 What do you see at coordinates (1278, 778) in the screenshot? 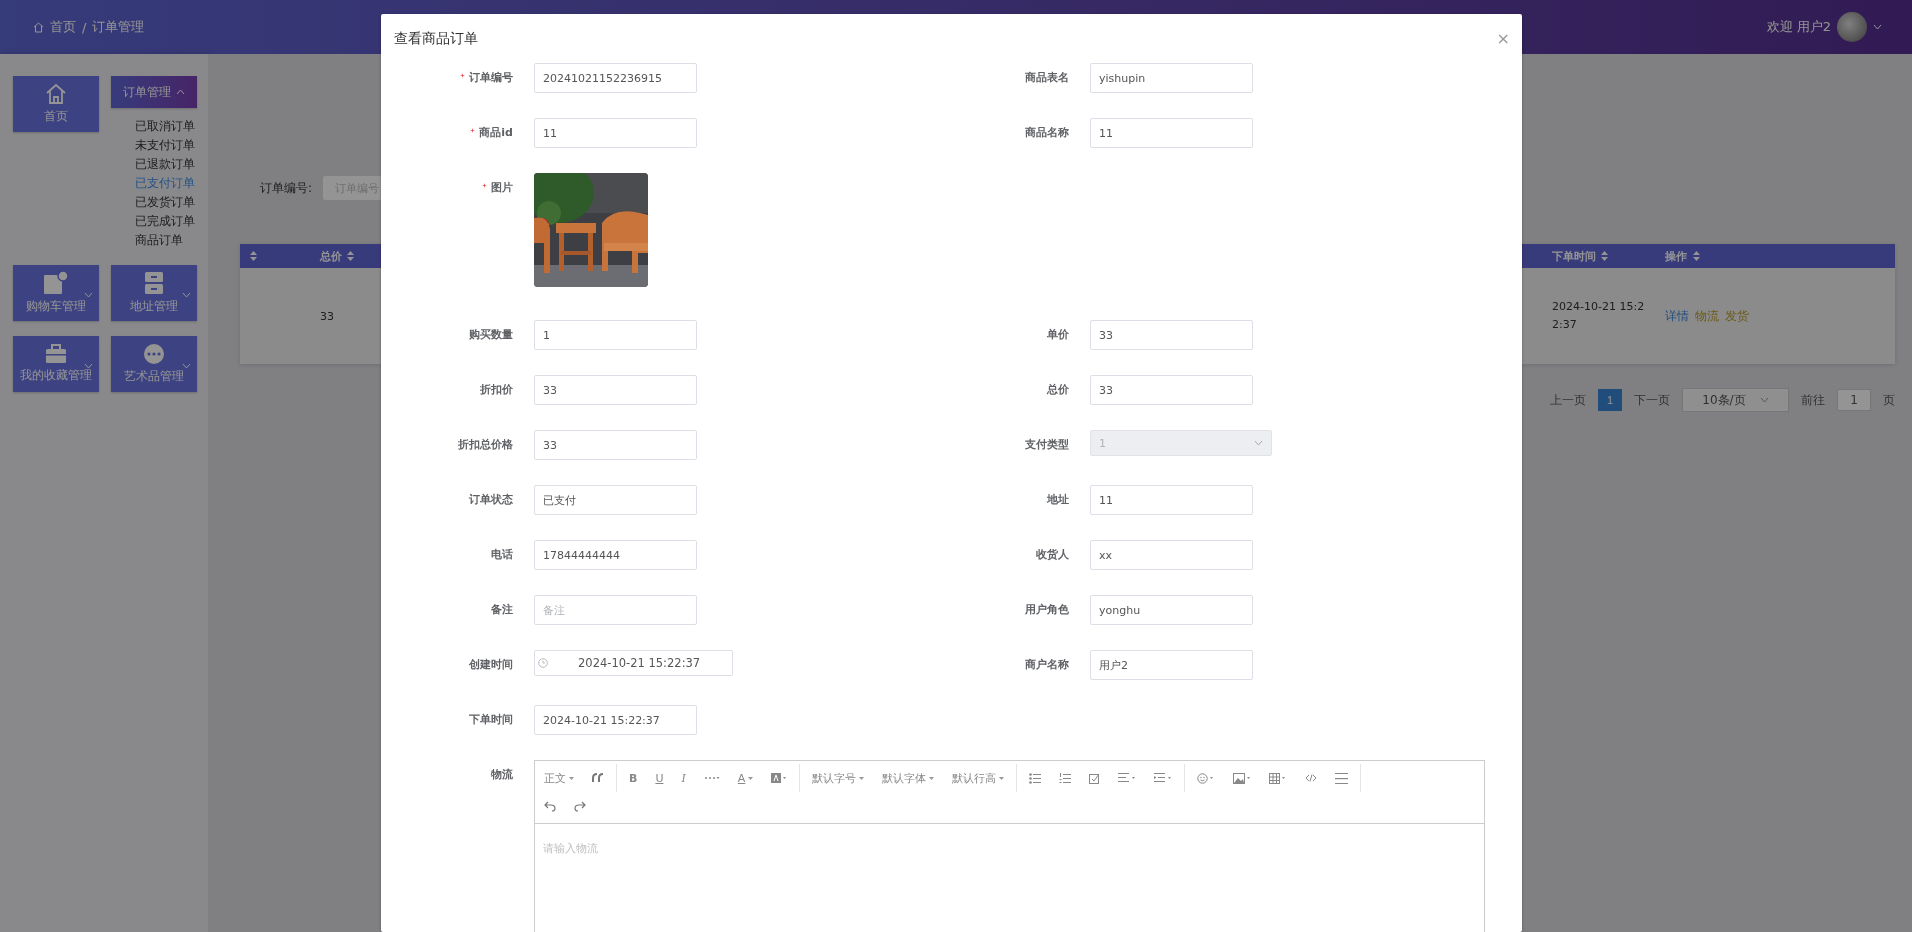
I see `table-icon` at bounding box center [1278, 778].